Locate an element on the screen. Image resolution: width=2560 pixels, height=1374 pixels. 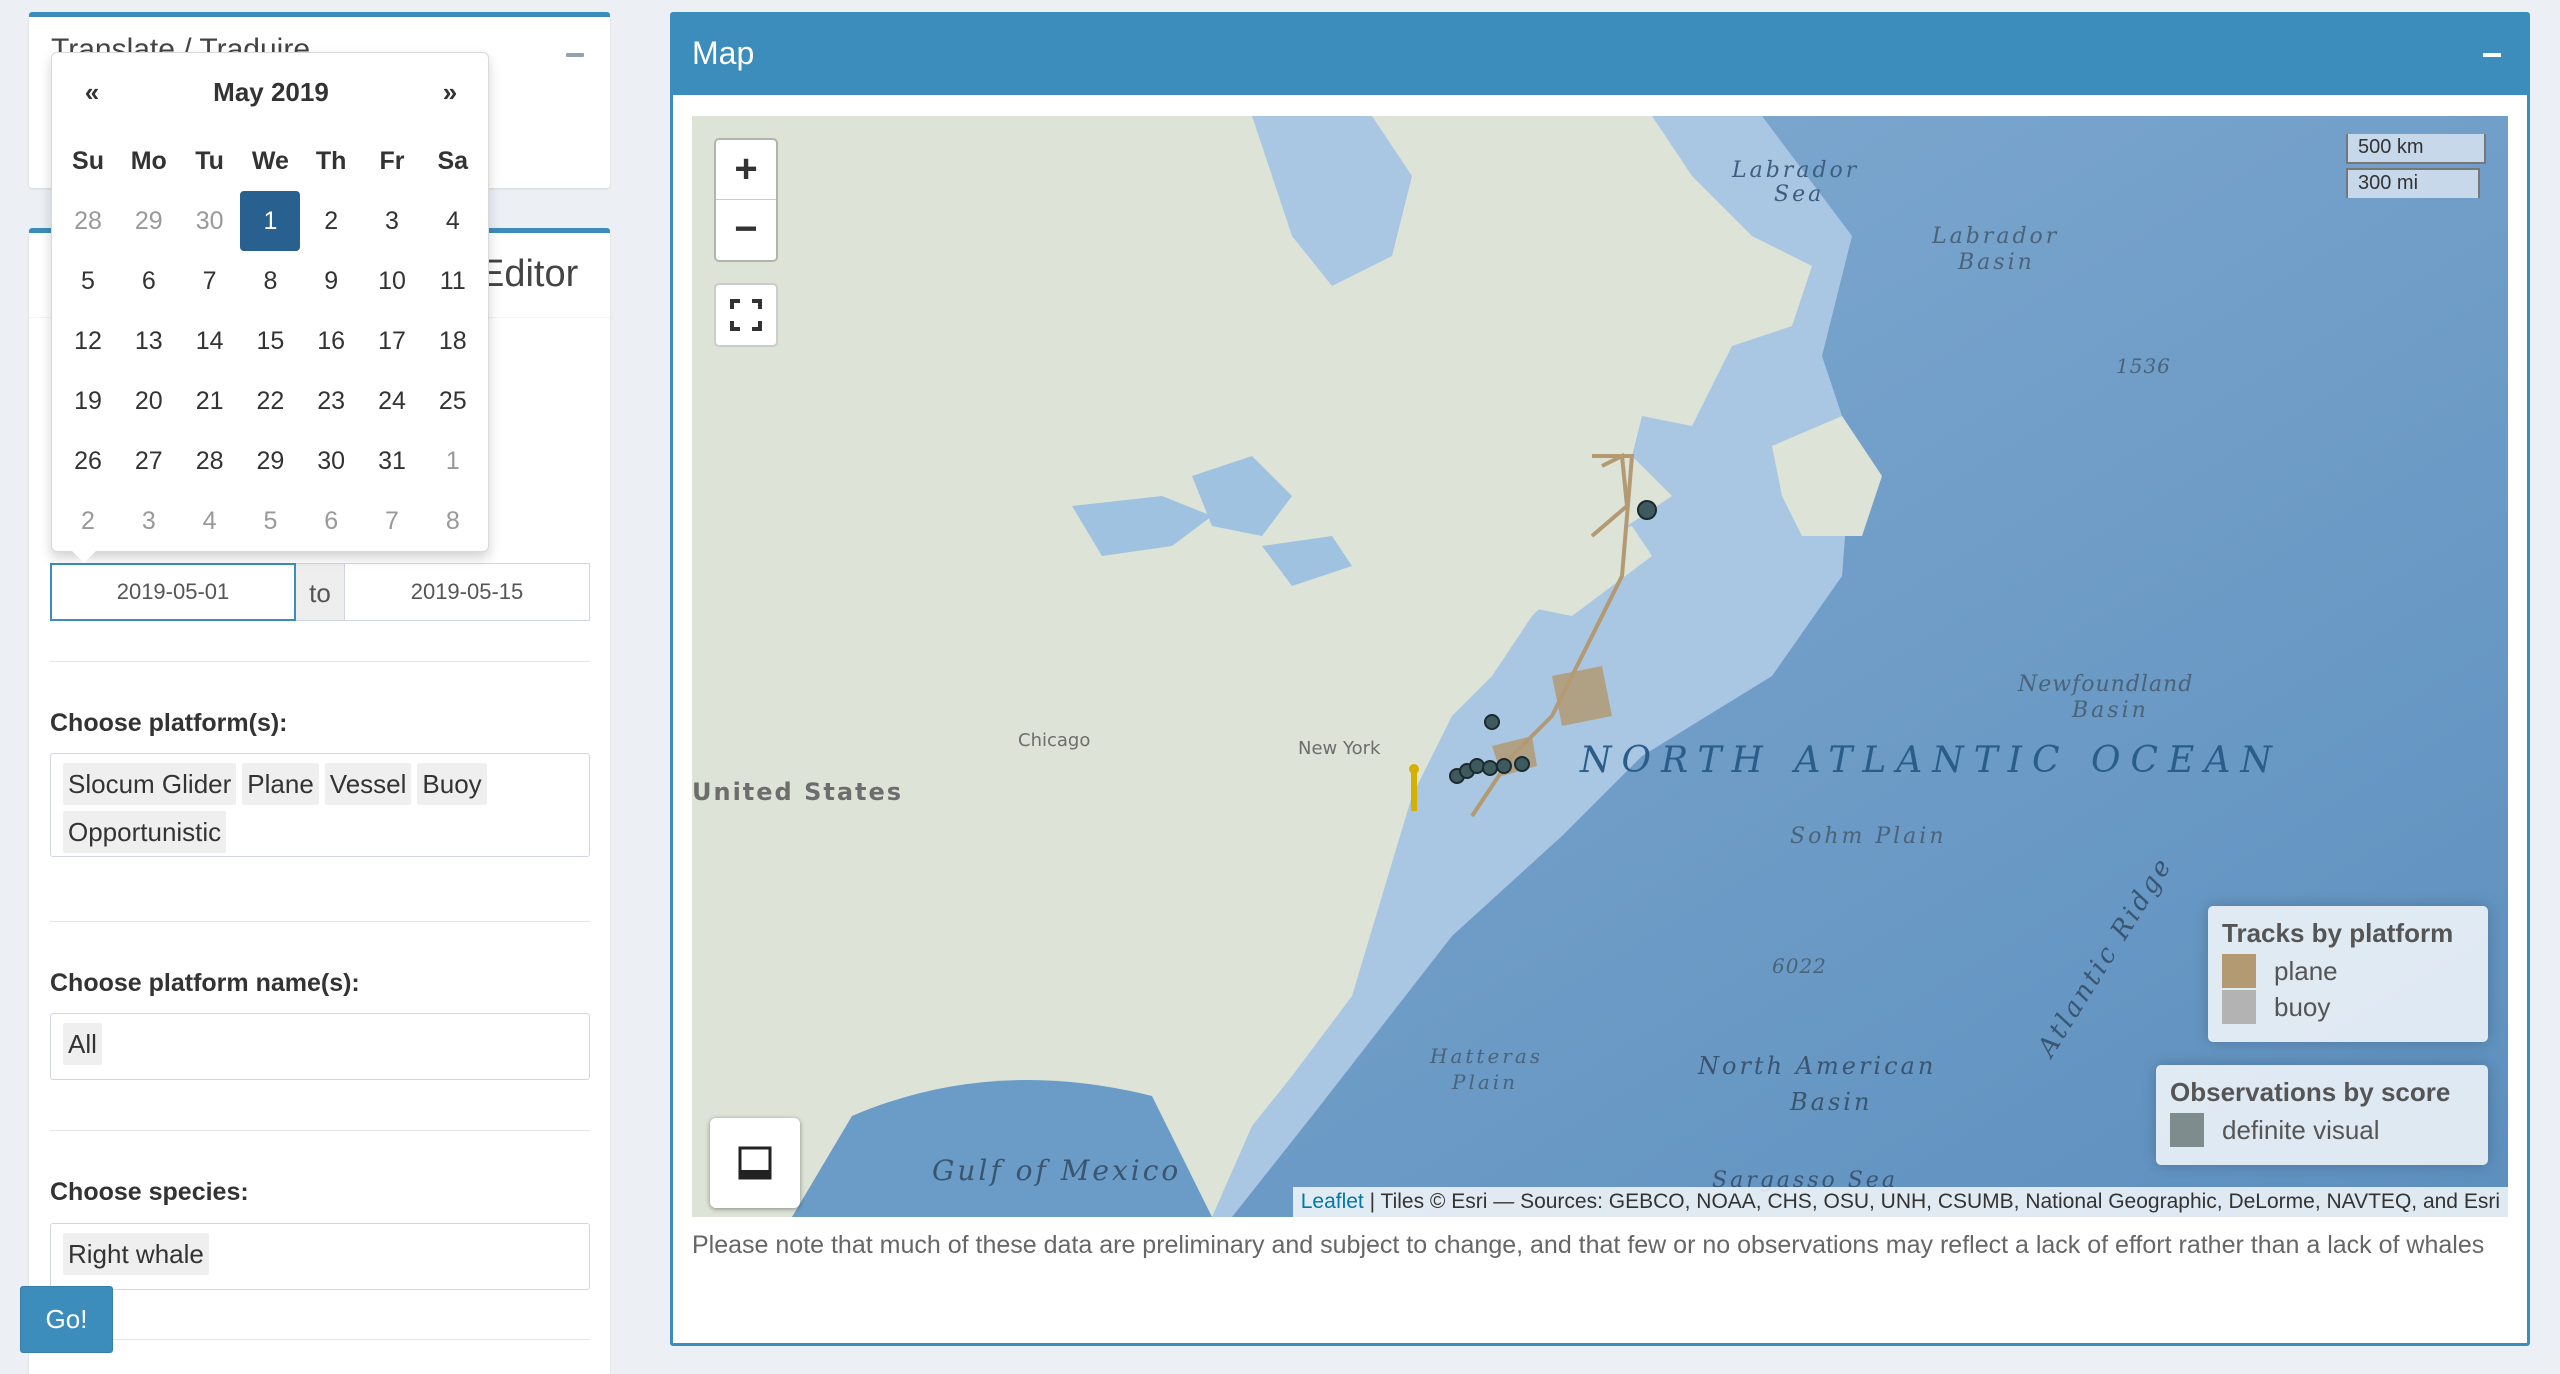
map-label: Basin is located at coordinates (1831, 1102).